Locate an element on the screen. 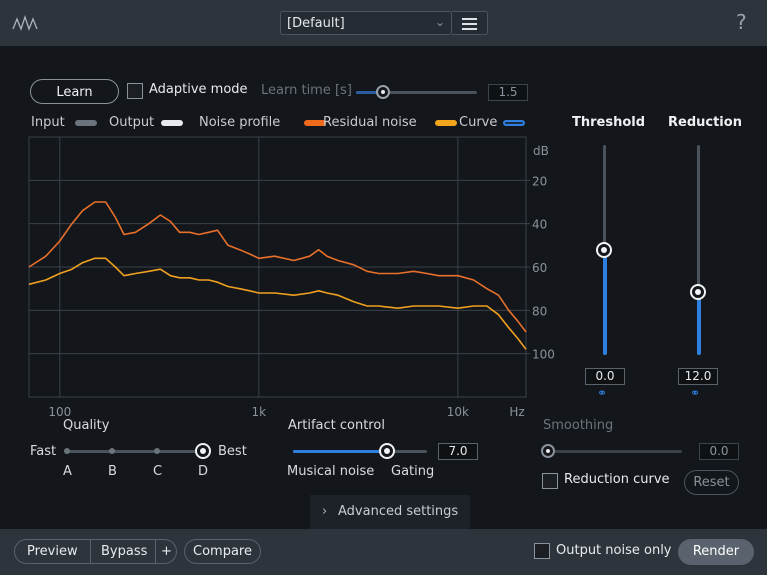 The width and height of the screenshot is (767, 575). artifact-control-value: 7.0 is located at coordinates (458, 451).